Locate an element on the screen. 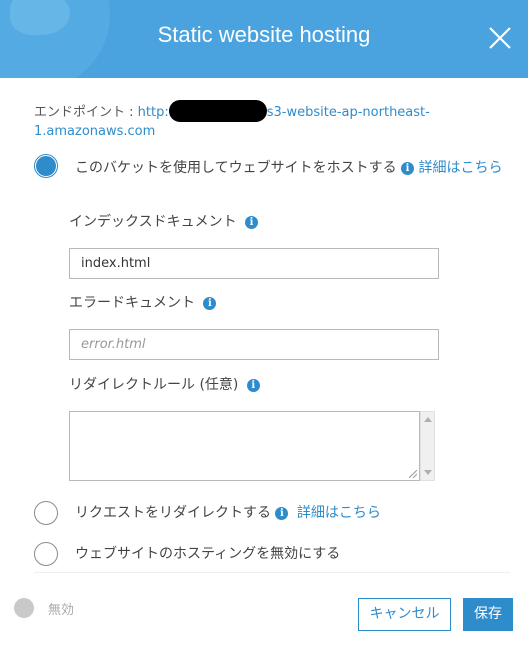  detail-link-host: 詳細はこちら is located at coordinates (461, 168).